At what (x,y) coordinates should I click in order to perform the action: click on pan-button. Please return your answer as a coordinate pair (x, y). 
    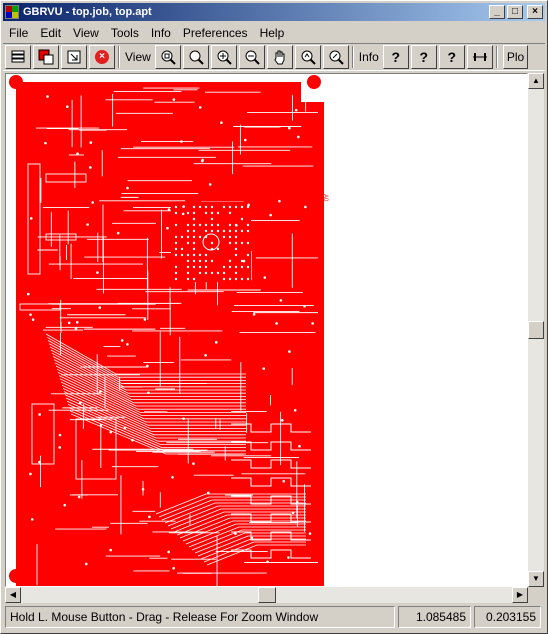
    Looking at the image, I should click on (279, 57).